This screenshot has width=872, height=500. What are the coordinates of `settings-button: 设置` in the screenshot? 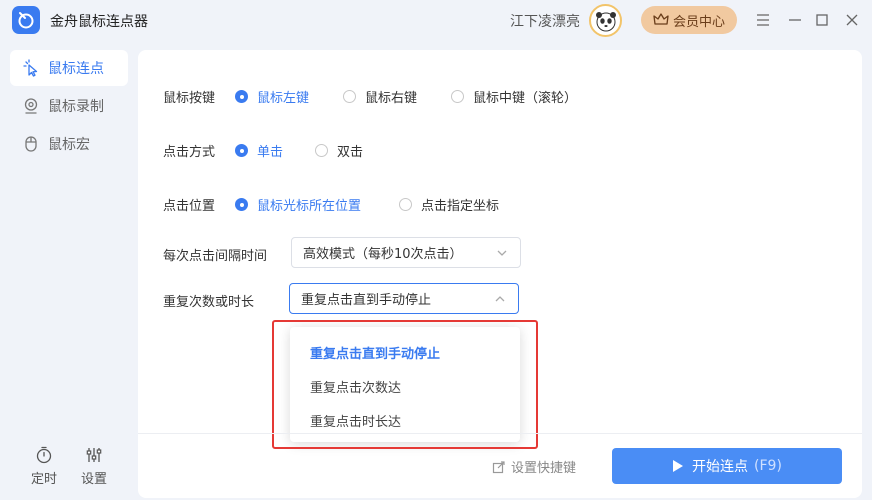 It's located at (94, 468).